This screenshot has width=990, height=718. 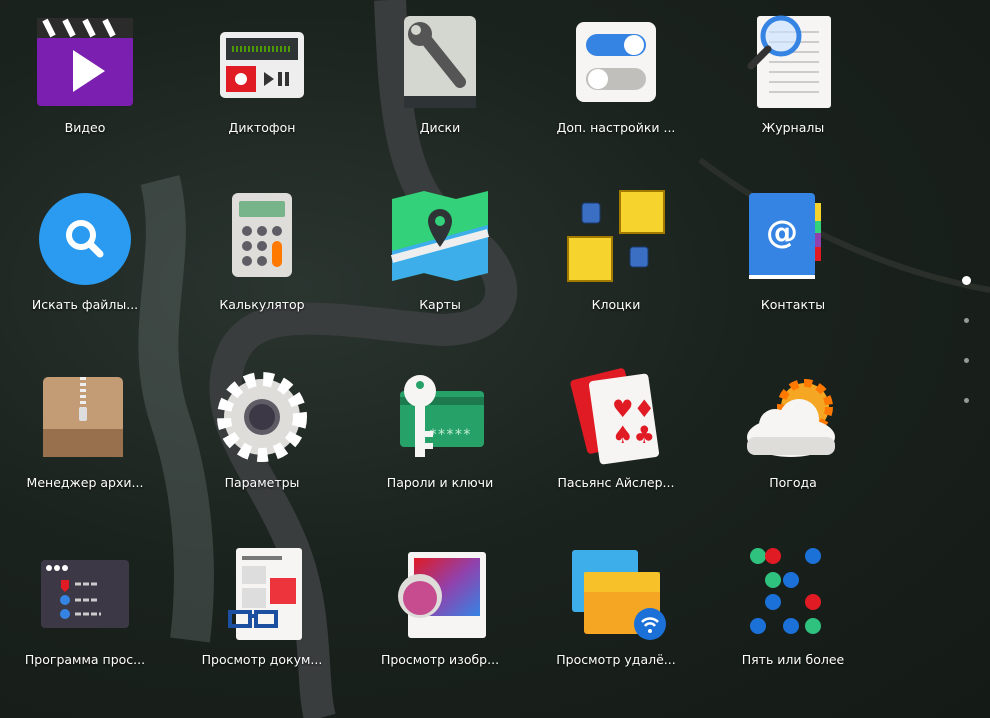 I want to click on app-label: Клоцки, so click(x=616, y=304).